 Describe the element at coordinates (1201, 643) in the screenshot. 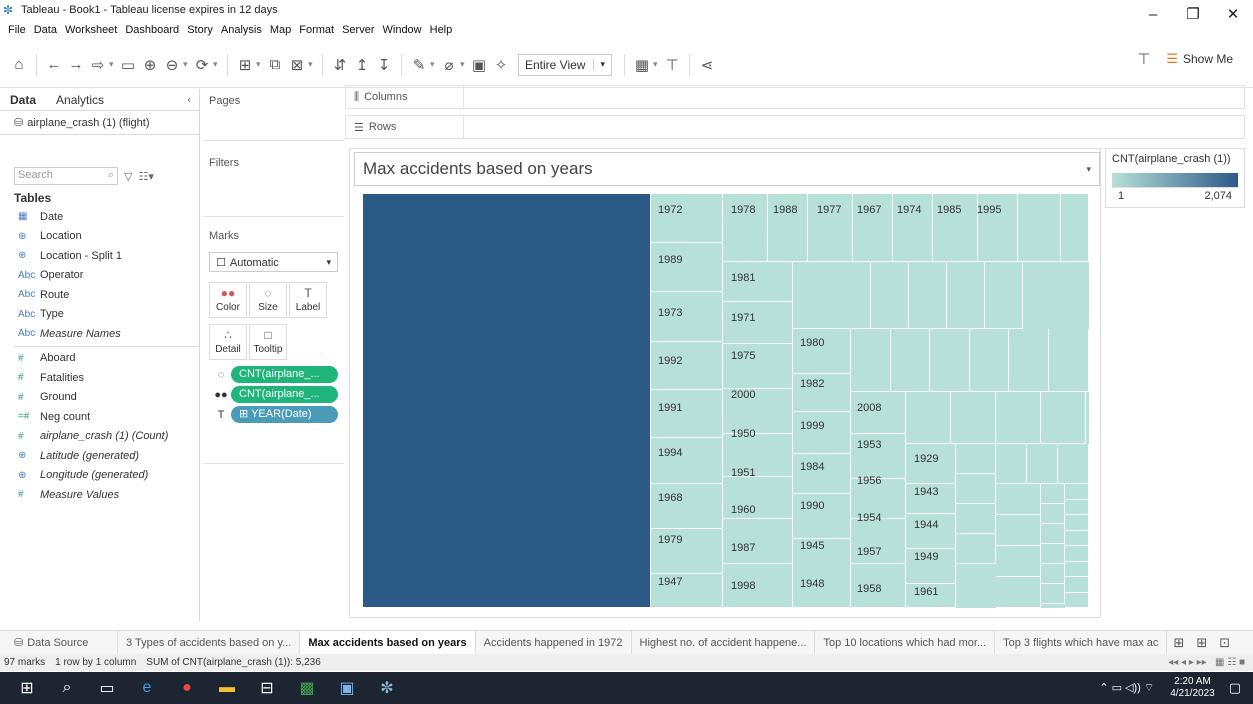

I see `new-dashboard-icon: ⊞` at that location.